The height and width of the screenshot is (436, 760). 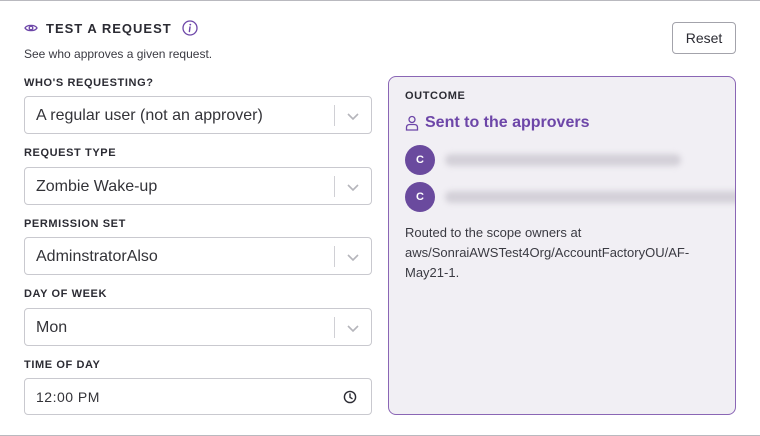 I want to click on permission-set-select: AdminstratorAlso, so click(x=198, y=256).